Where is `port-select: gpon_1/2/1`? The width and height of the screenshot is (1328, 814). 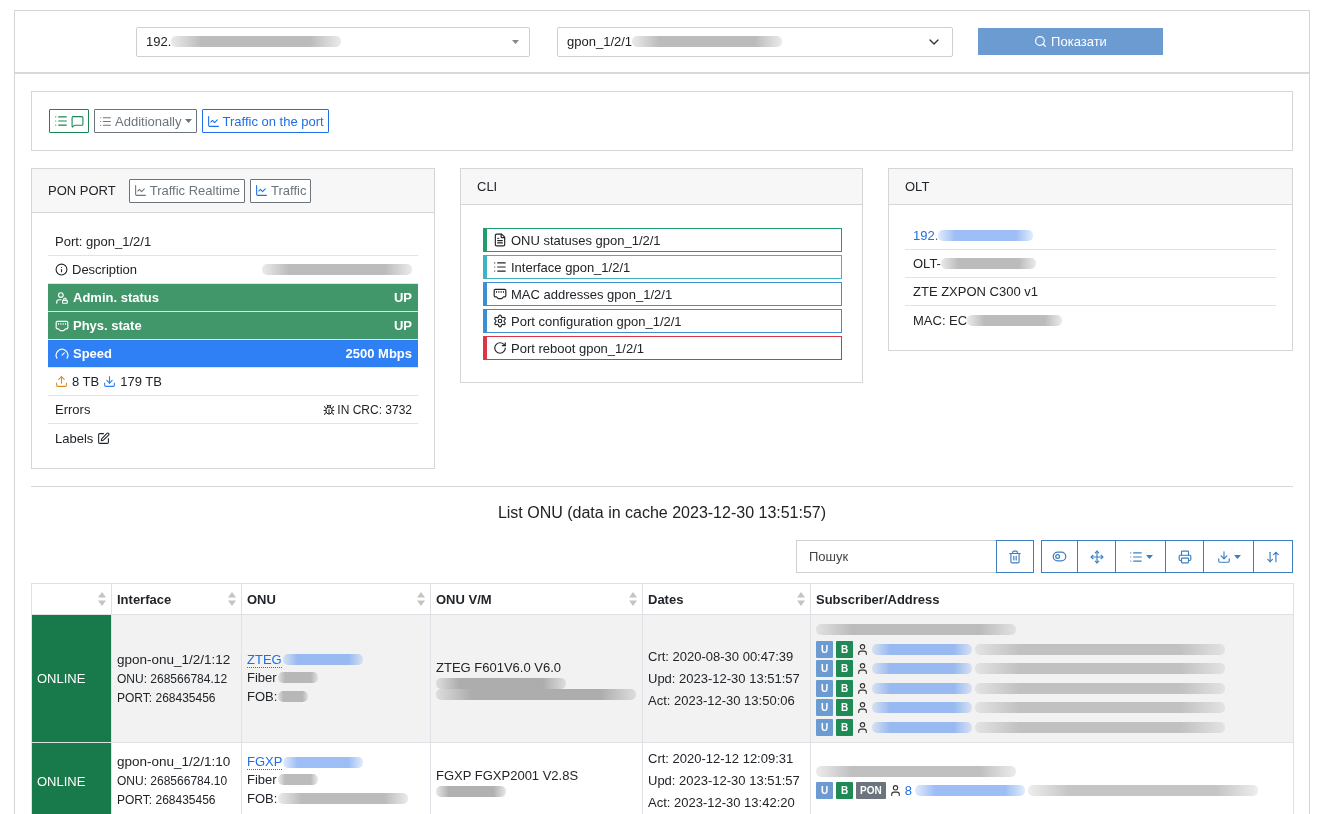 port-select: gpon_1/2/1 is located at coordinates (755, 41).